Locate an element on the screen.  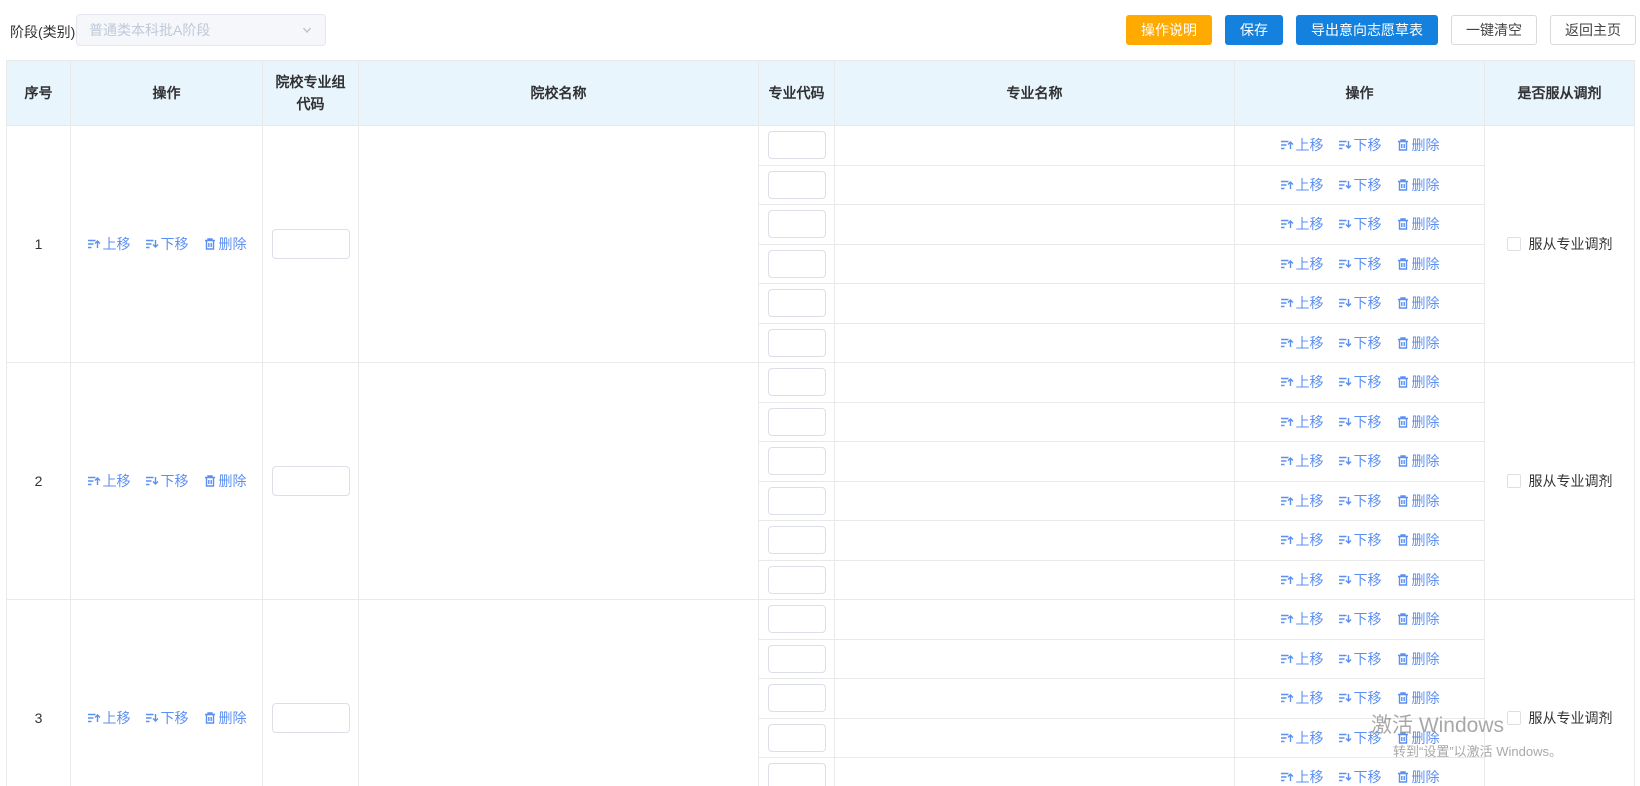
major-code-cell is located at coordinates (796, 461).